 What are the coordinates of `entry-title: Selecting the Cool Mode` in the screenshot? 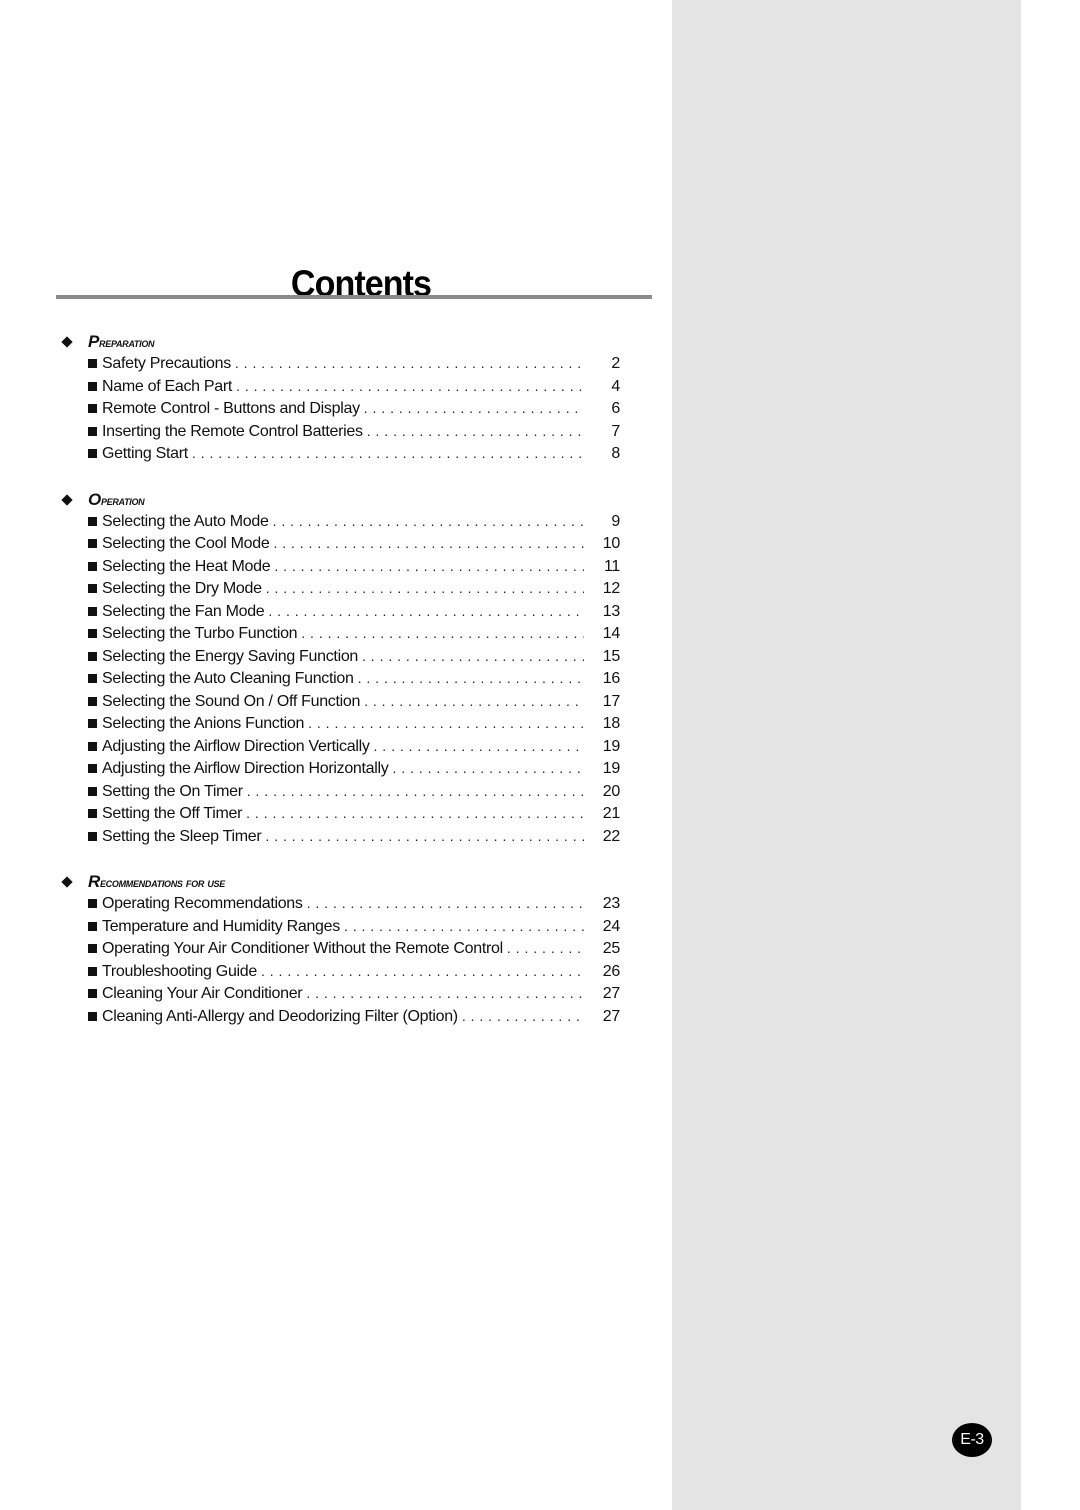 It's located at (186, 543).